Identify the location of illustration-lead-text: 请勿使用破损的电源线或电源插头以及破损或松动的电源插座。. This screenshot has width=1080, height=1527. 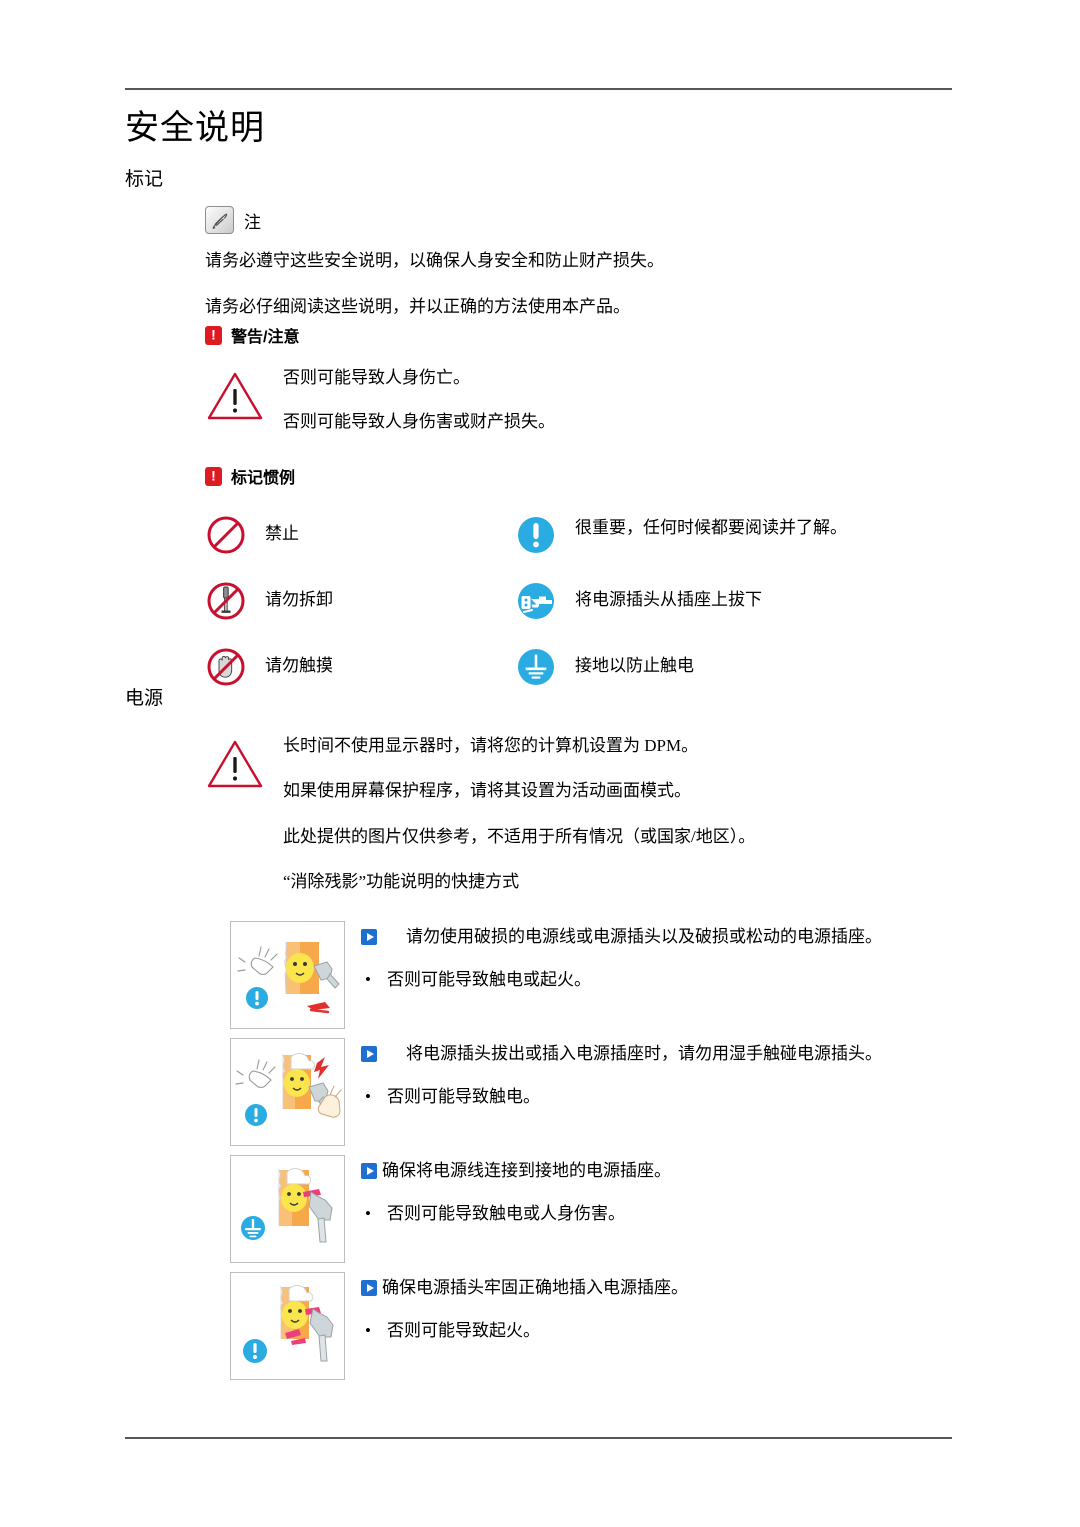
(644, 936).